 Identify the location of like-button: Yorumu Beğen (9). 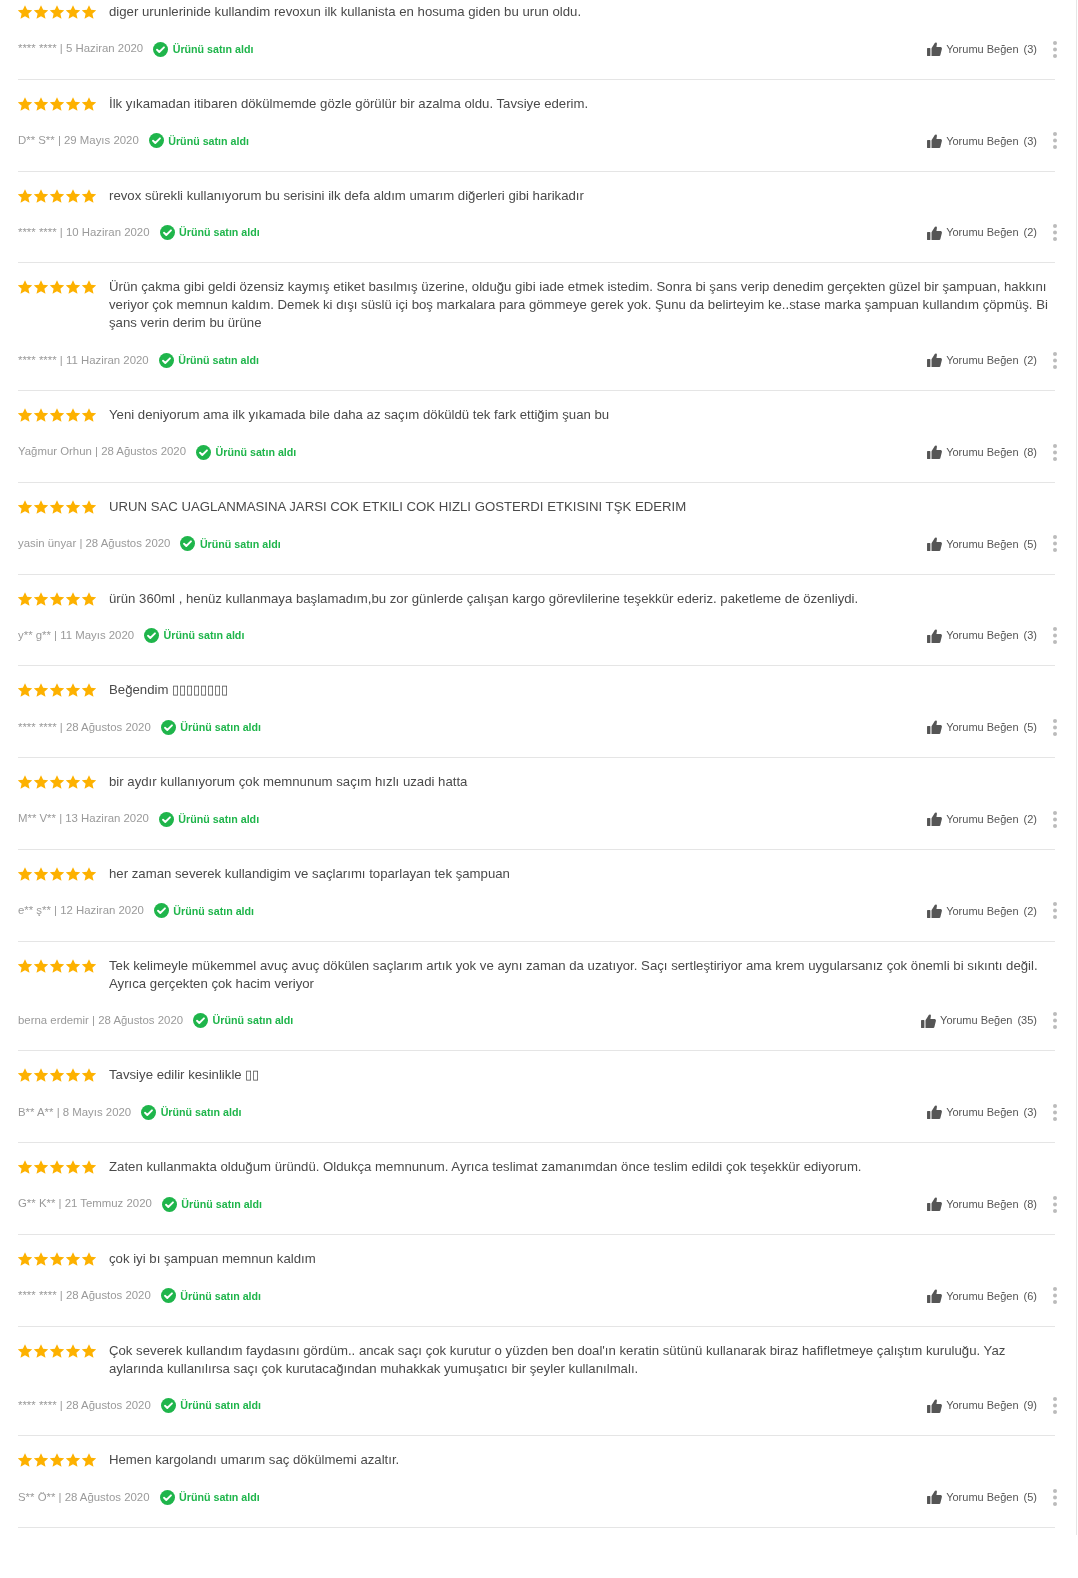
(982, 1405).